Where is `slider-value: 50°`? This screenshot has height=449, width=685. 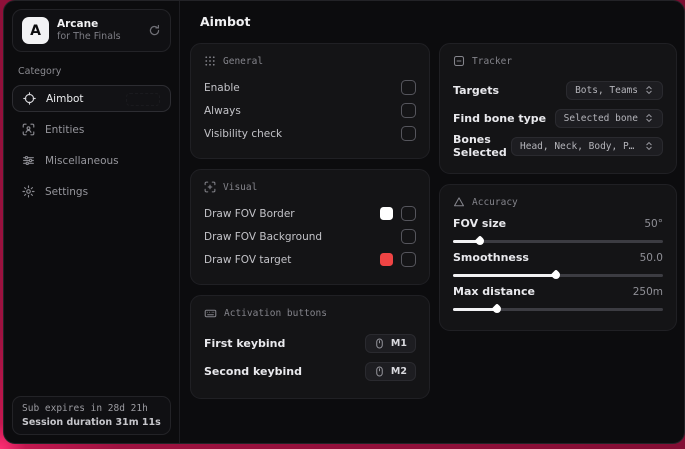
slider-value: 50° is located at coordinates (653, 224).